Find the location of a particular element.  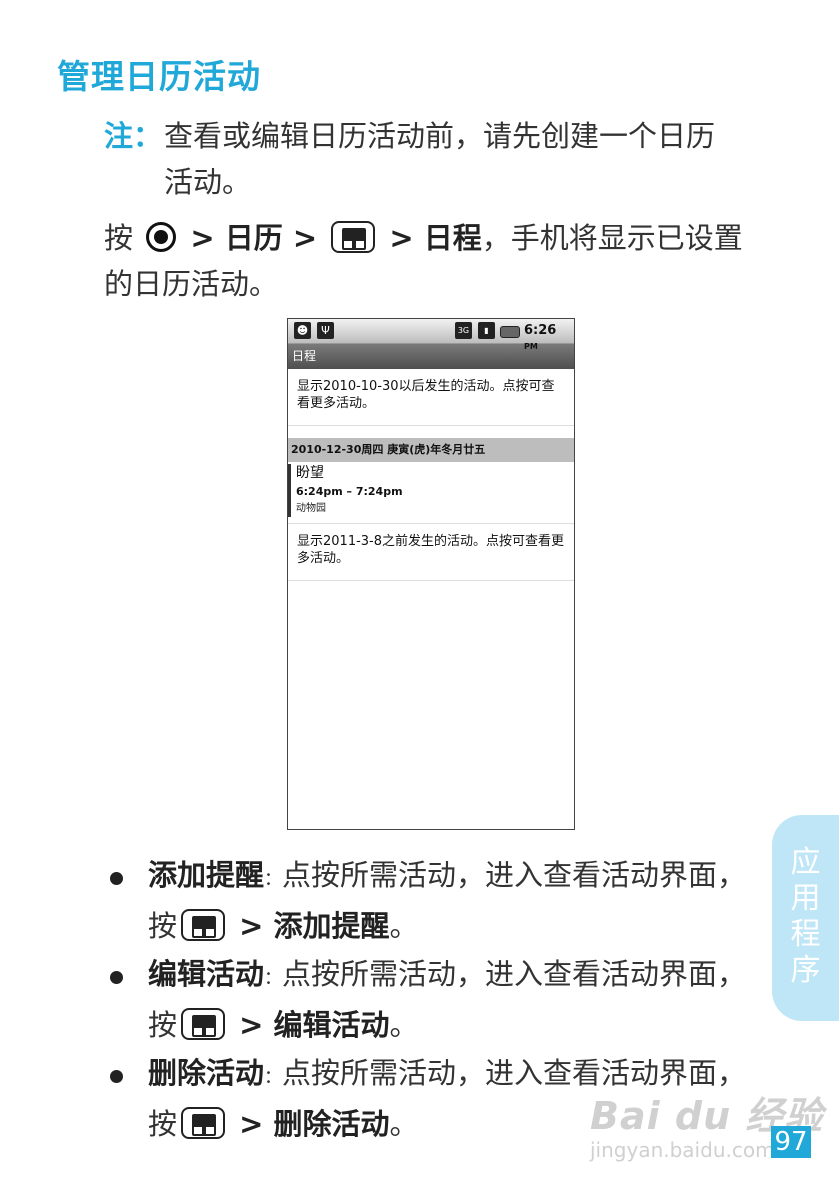

page-number: 97 is located at coordinates (791, 1142).